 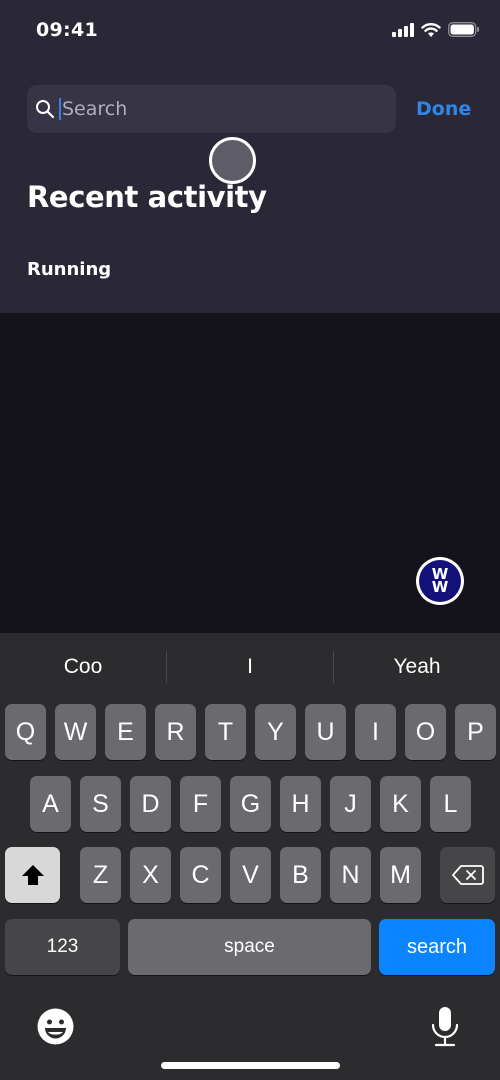 I want to click on key-j: J, so click(x=350, y=804).